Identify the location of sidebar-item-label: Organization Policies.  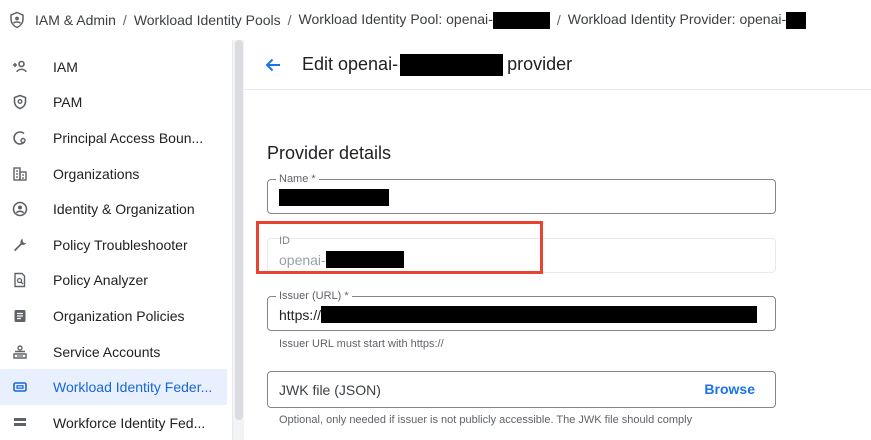
(119, 315).